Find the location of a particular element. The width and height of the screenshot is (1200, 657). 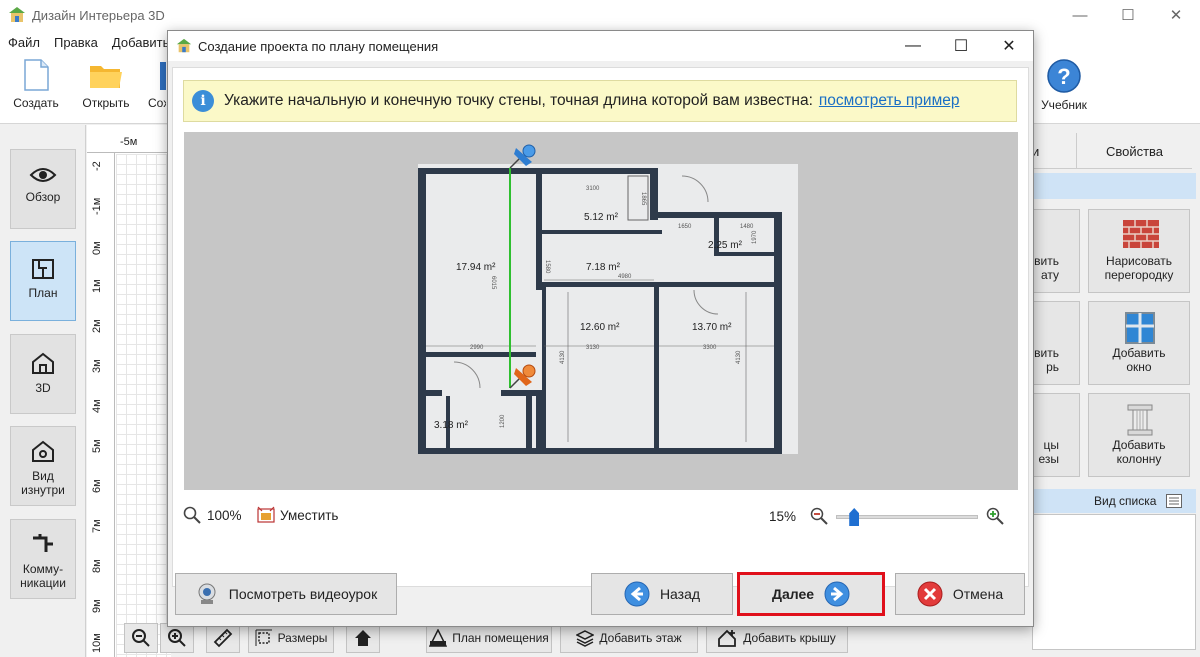

ruler-label: 8м is located at coordinates (97, 566).